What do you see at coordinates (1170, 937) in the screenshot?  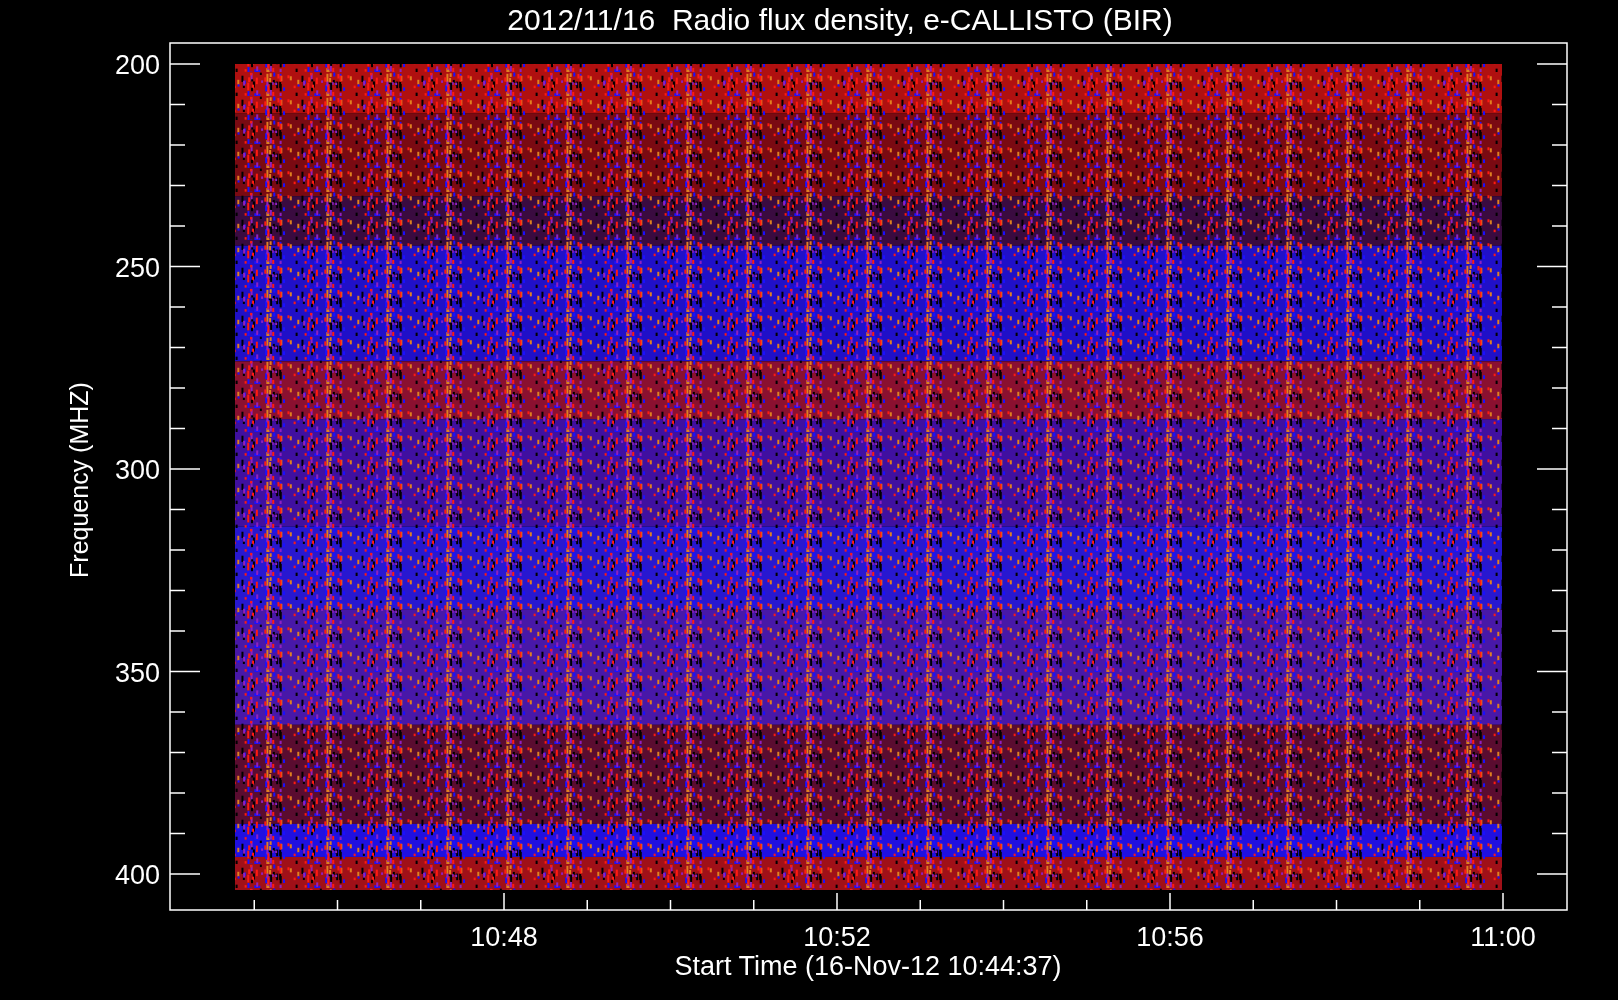 I see `x-tick-label: 10:56` at bounding box center [1170, 937].